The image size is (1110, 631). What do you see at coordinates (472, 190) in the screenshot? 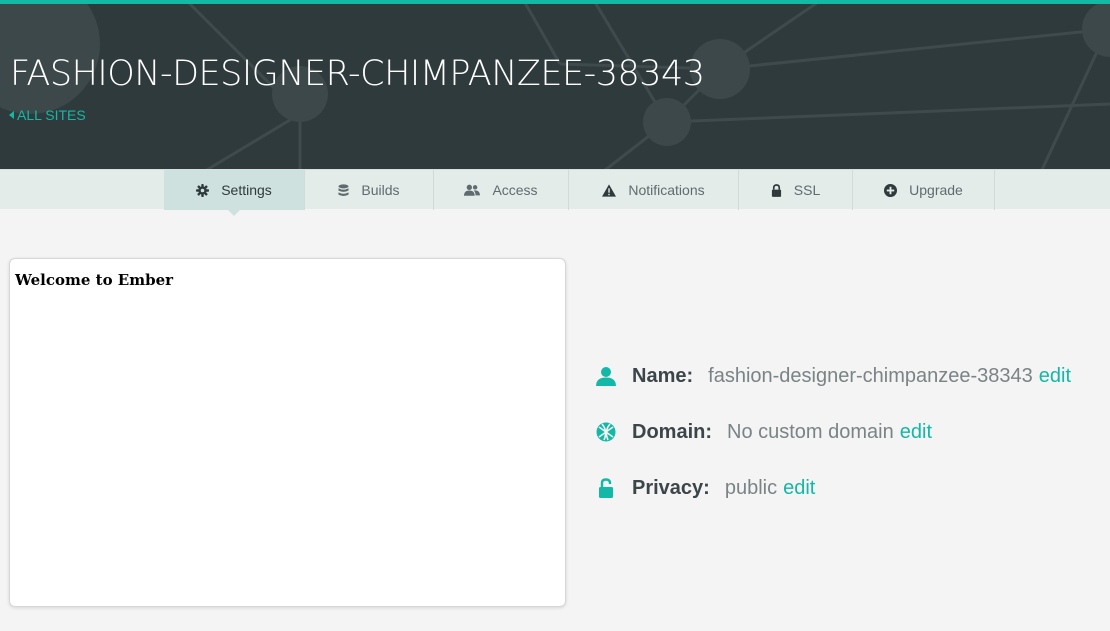
I see `users-icon` at bounding box center [472, 190].